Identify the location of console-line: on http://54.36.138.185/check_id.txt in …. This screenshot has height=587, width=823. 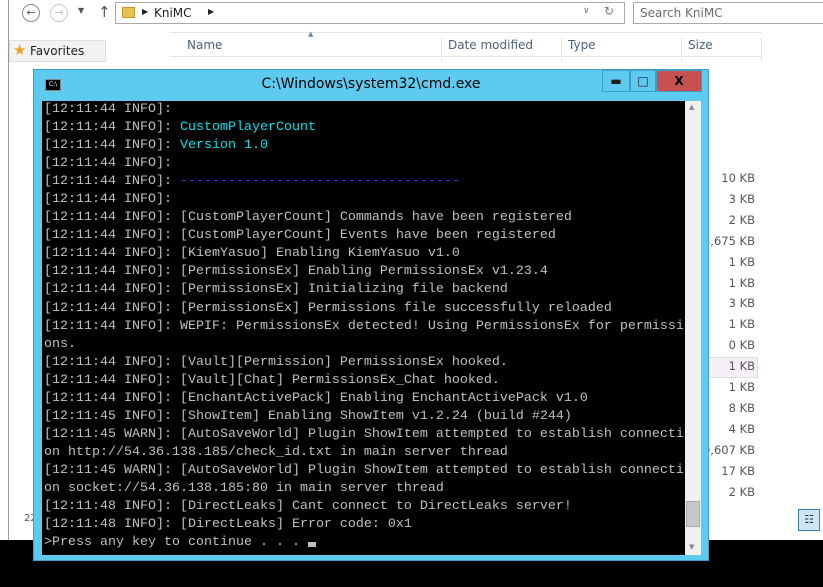
(364, 453).